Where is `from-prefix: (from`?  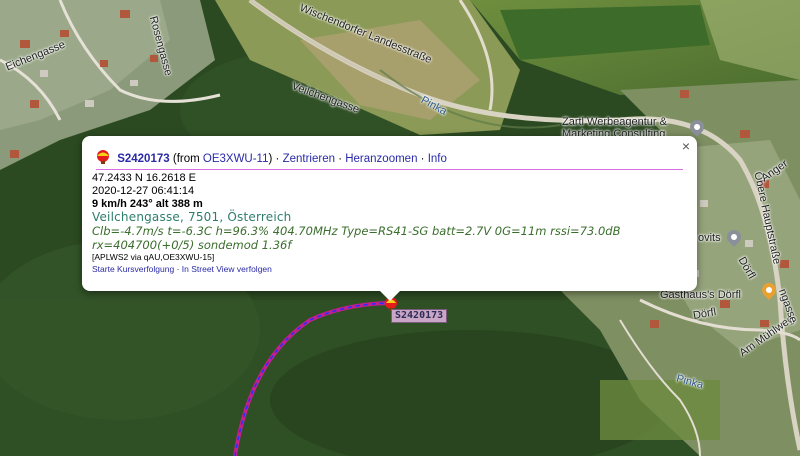
from-prefix: (from is located at coordinates (187, 159).